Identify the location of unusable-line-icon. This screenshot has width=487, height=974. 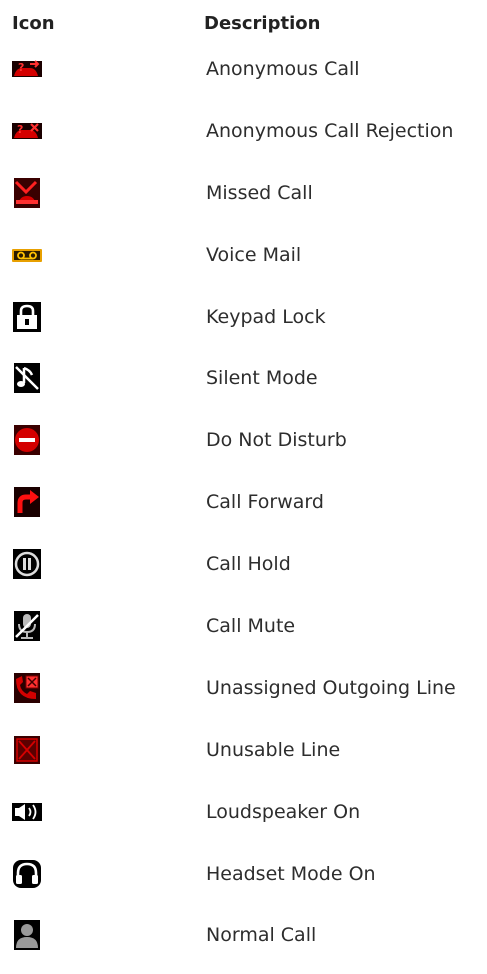
(27, 750).